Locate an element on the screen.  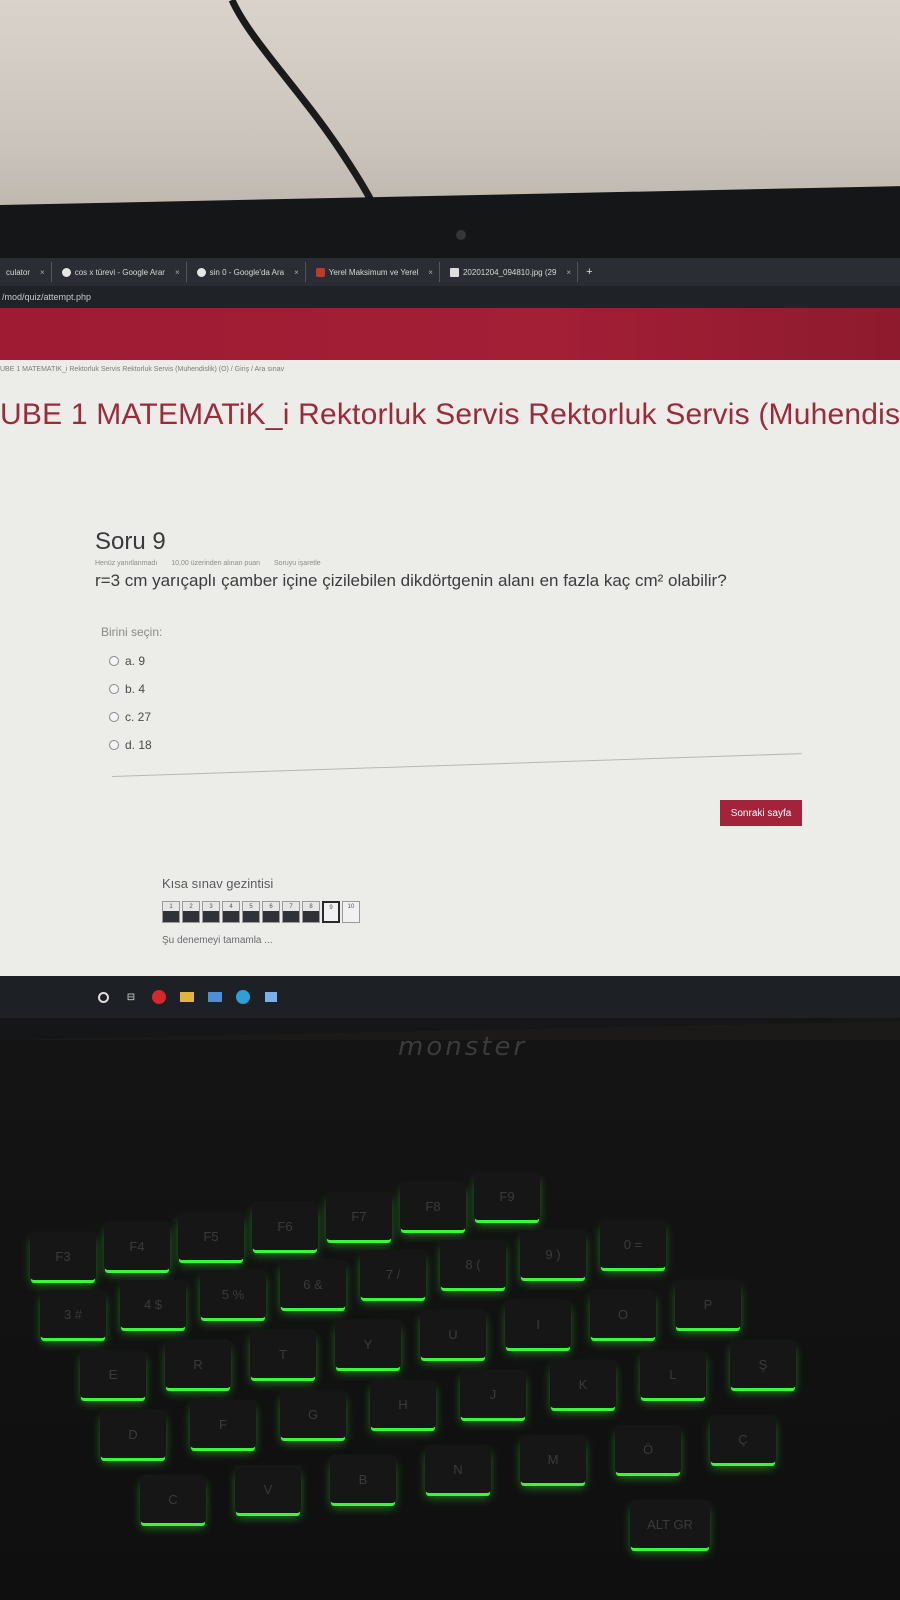
browser-tab-cos: cos x türevi - Google Arar × is located at coordinates (121, 272).